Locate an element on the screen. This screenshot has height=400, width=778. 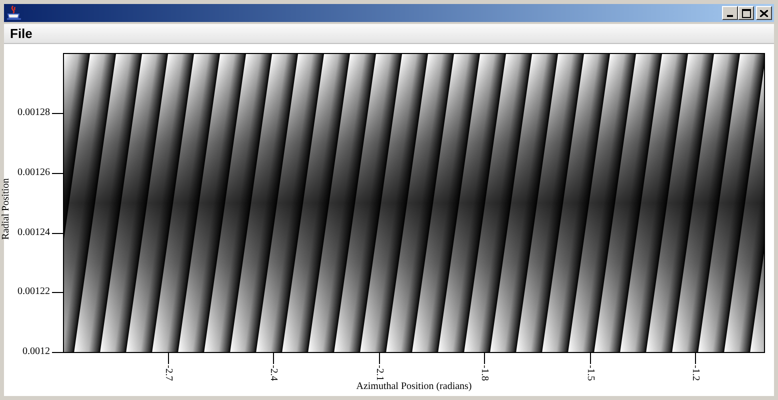
tick-label: -2.1 is located at coordinates (379, 373).